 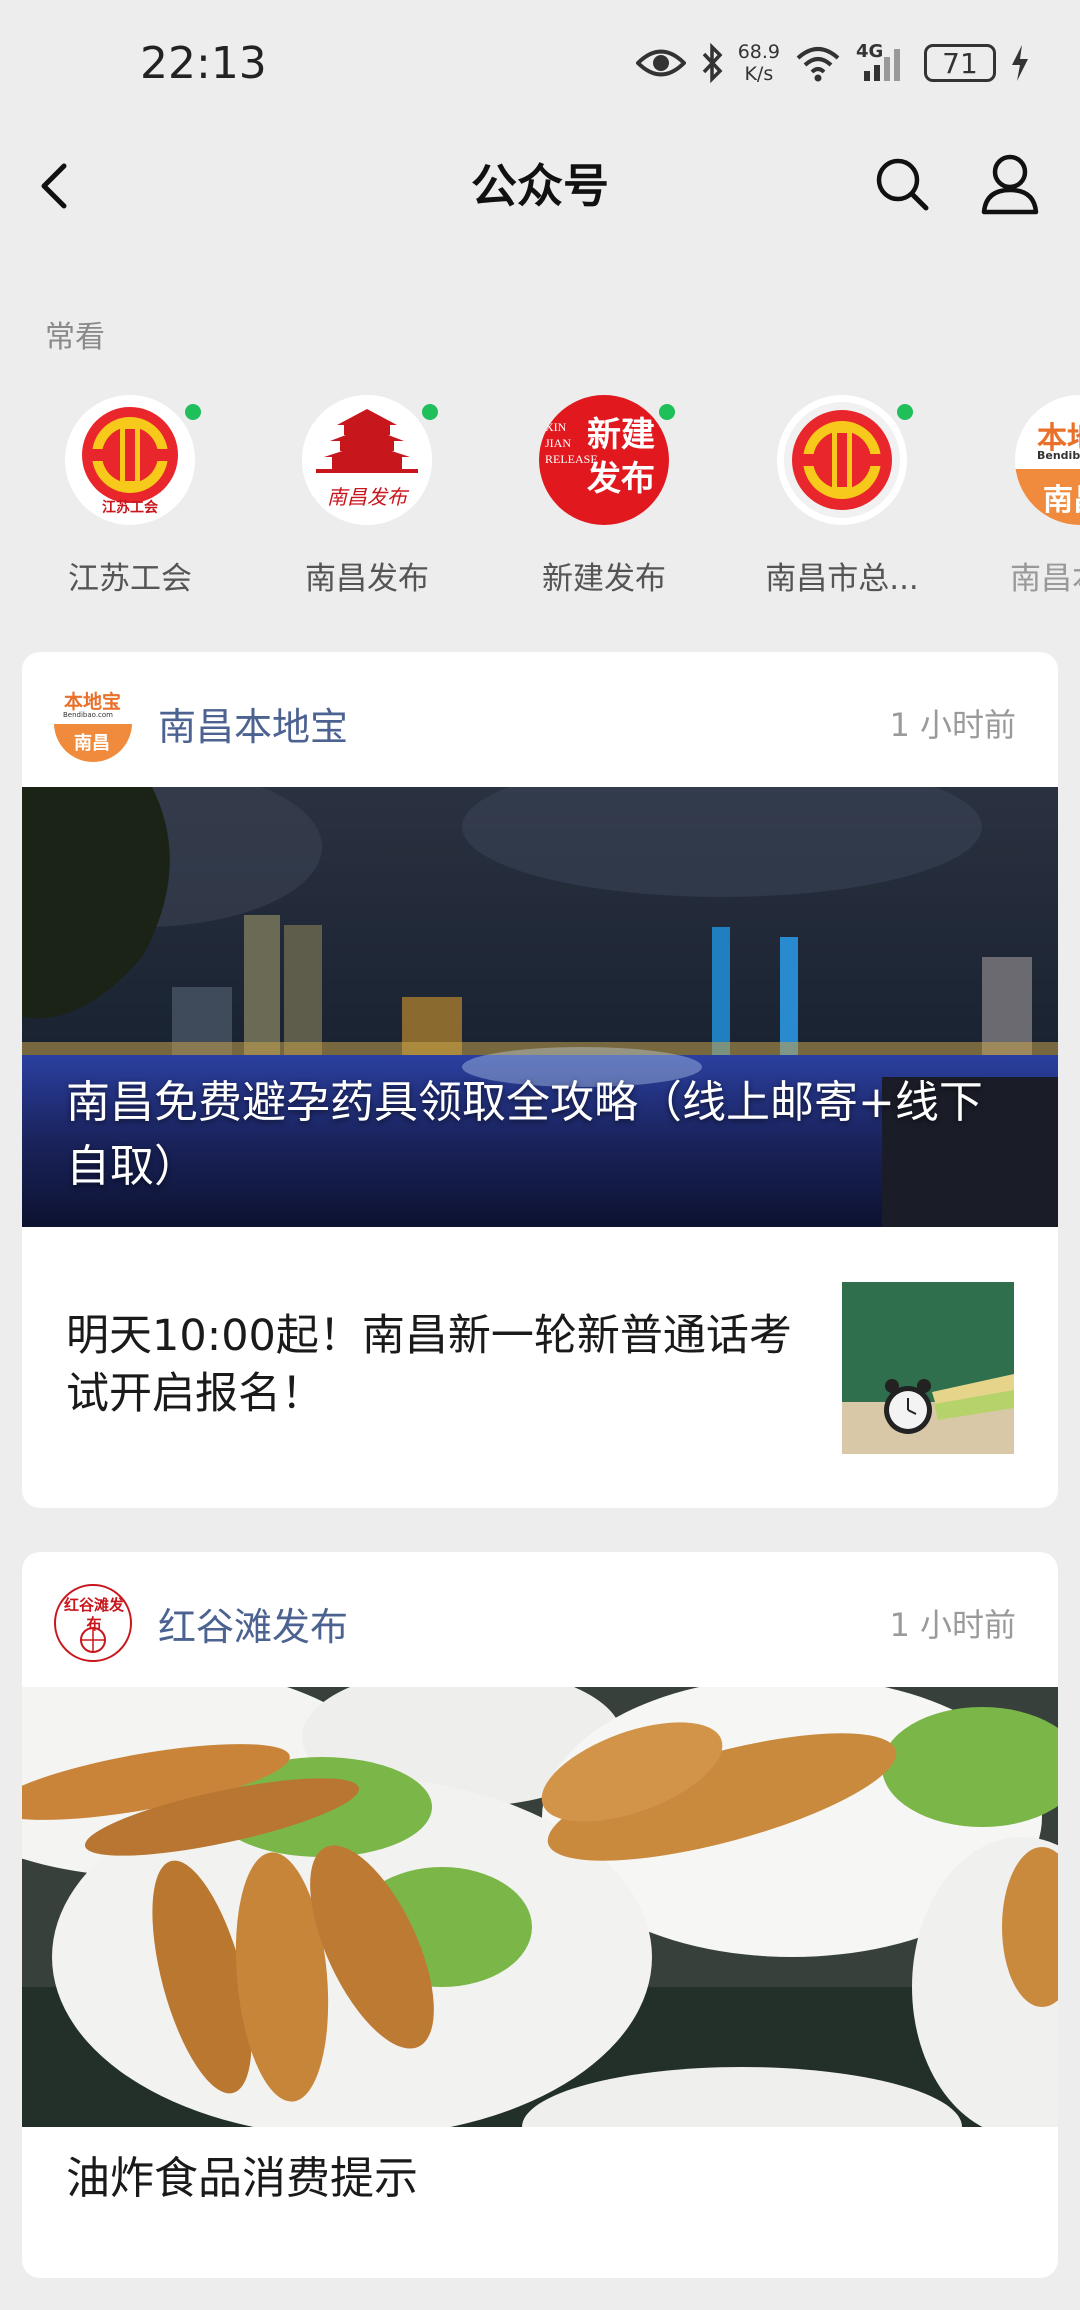 I want to click on account-avatar: 本地宝 Bendibao.com 南昌, so click(x=1047, y=460).